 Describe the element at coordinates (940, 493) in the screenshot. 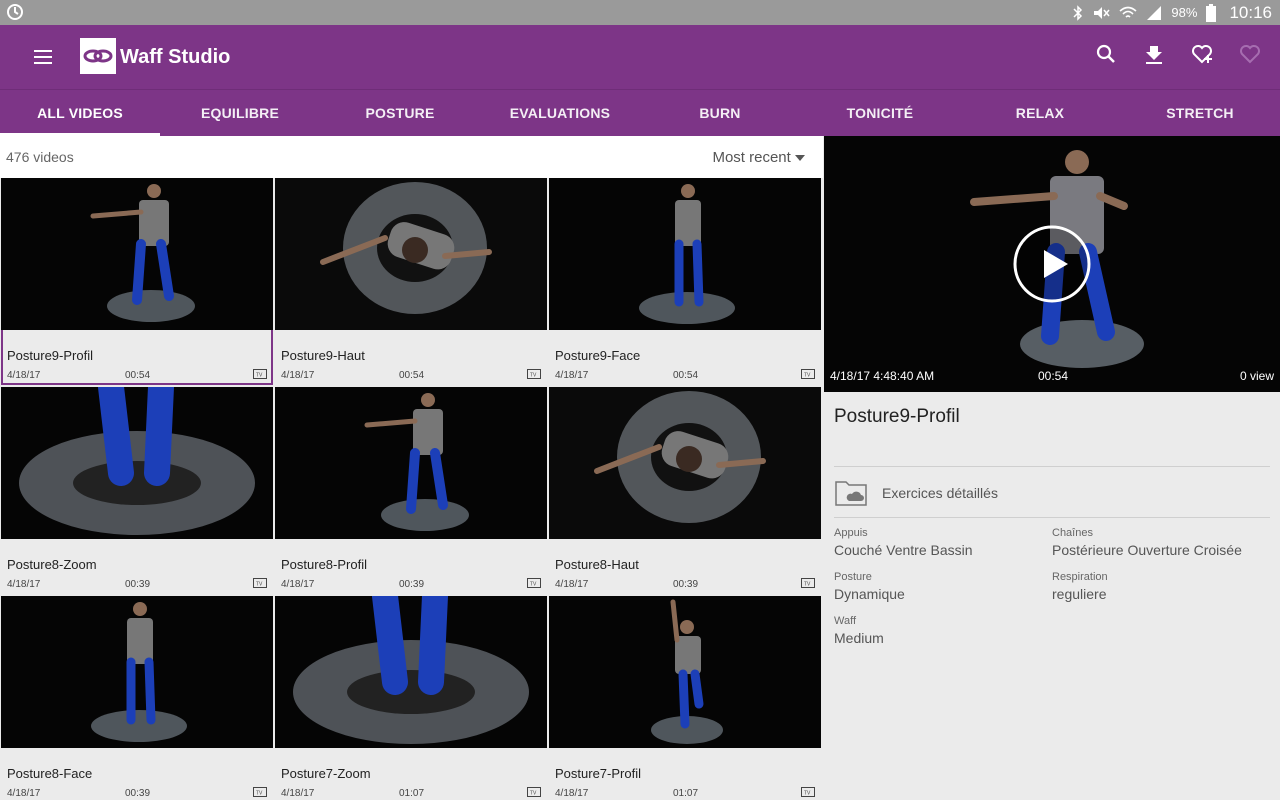

I see `folder-label: Exercices détaillés` at that location.